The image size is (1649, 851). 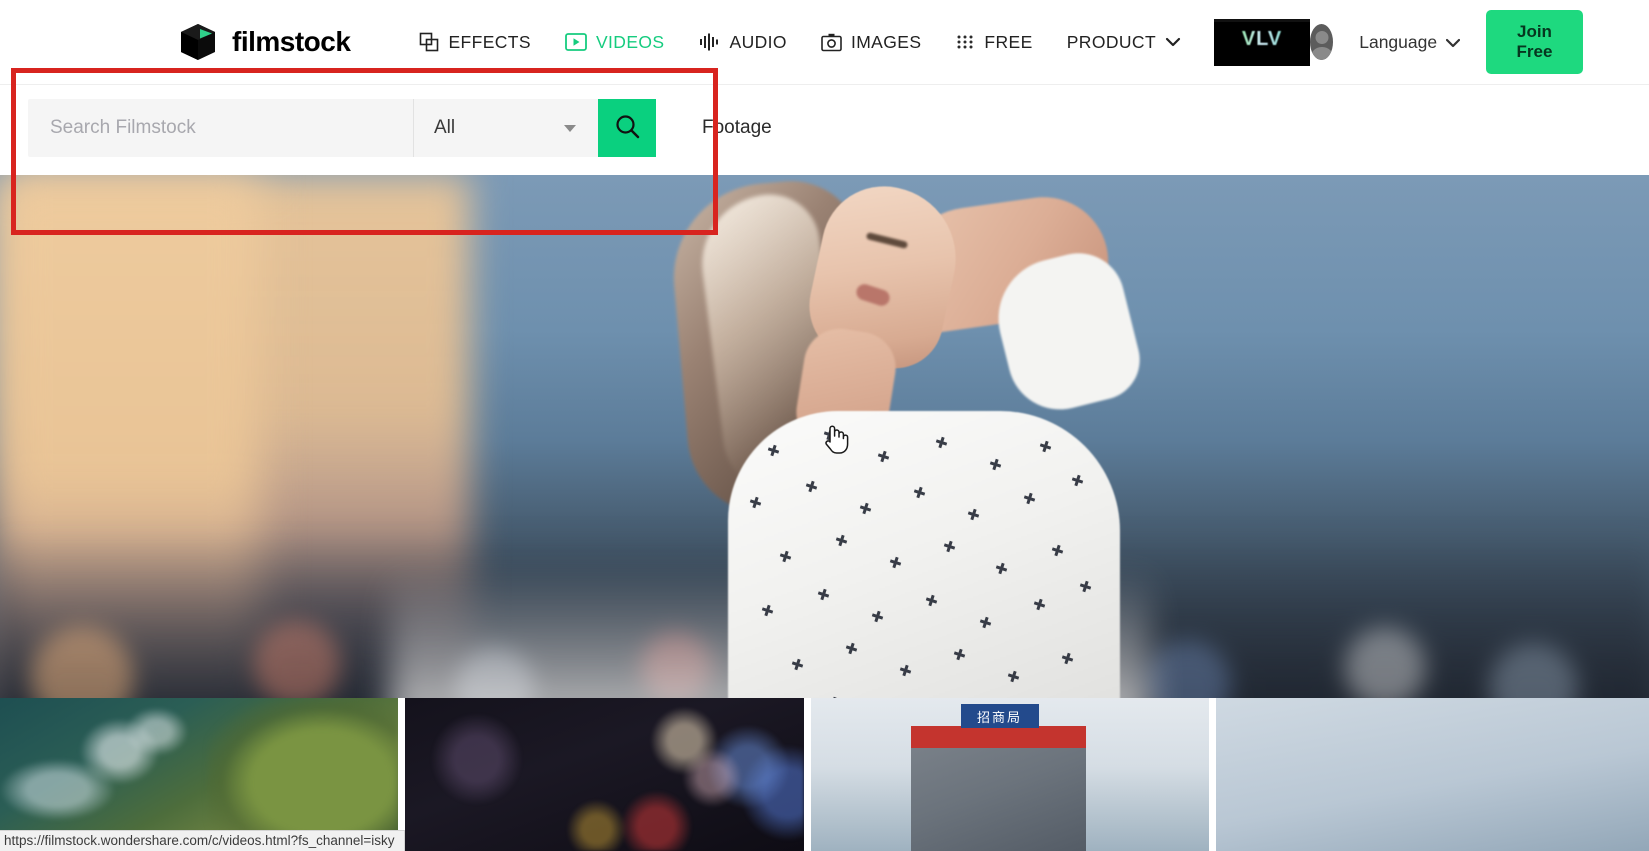 I want to click on search-quick-links: Footage, so click(x=737, y=128).